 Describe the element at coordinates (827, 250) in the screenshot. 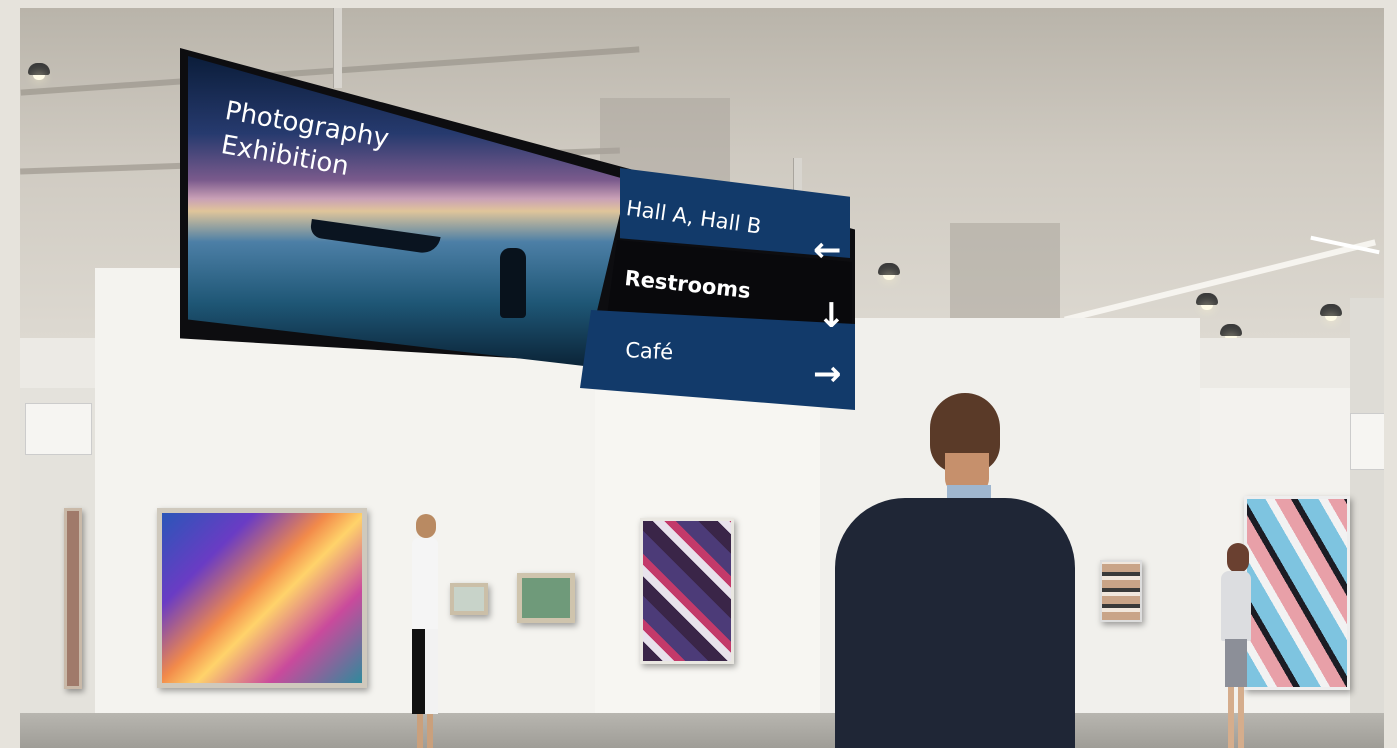

I see `arrow-left-icon: ←` at that location.